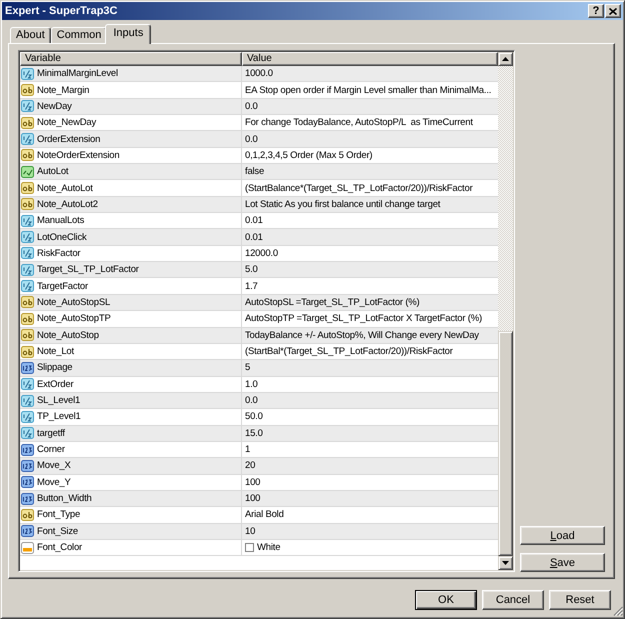  Describe the element at coordinates (250, 531) in the screenshot. I see `parameter-value: 10` at that location.